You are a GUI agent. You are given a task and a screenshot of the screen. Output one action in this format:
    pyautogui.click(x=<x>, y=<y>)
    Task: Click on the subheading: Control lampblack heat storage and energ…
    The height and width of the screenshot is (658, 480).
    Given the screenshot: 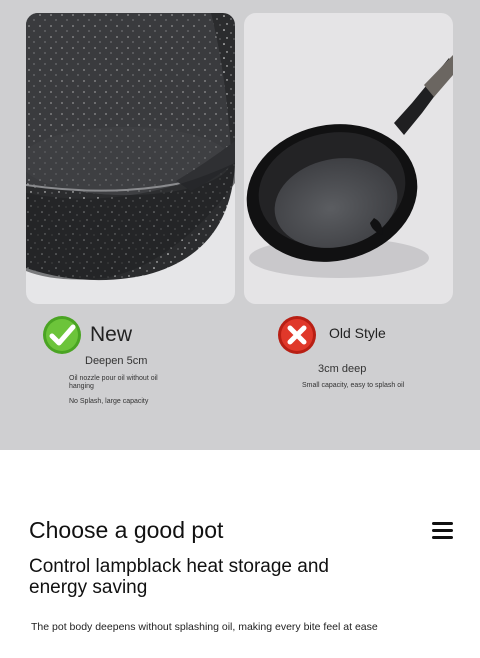 What is the action you would take?
    pyautogui.click(x=179, y=577)
    